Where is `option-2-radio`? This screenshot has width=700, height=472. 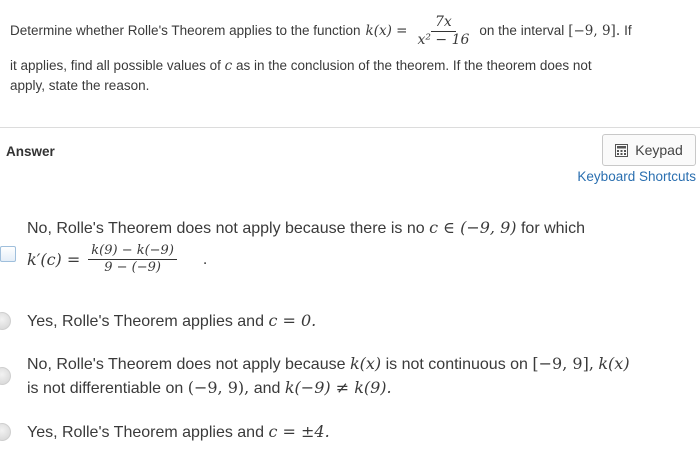 option-2-radio is located at coordinates (5, 321).